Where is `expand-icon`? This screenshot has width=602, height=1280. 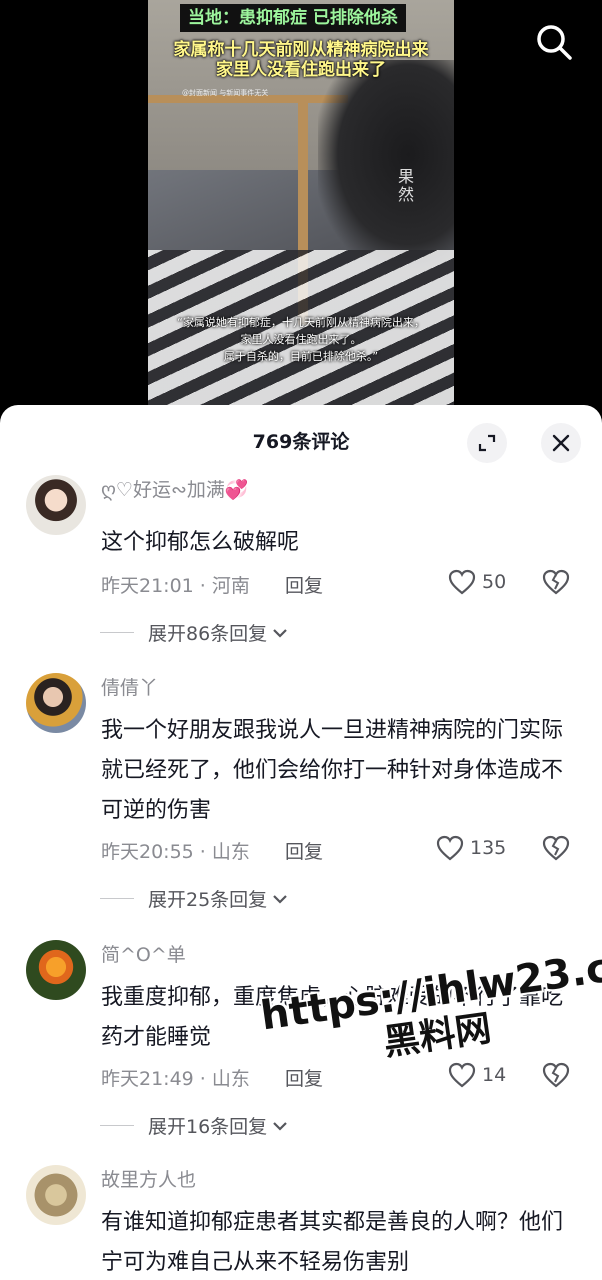
expand-icon is located at coordinates (487, 443).